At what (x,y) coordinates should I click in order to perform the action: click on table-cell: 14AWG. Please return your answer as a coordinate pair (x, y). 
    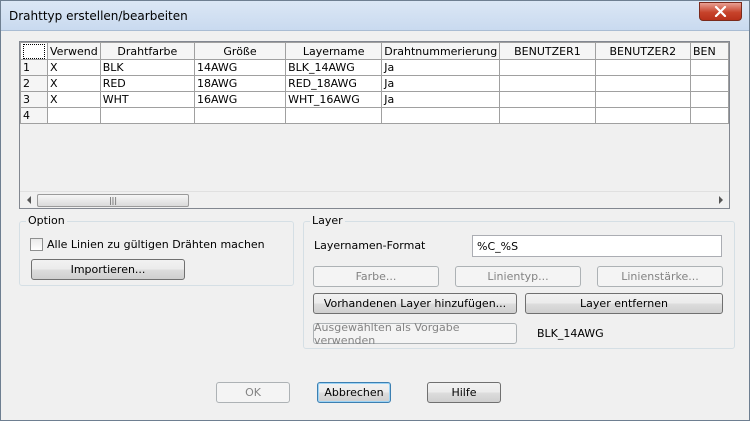
    Looking at the image, I should click on (240, 67).